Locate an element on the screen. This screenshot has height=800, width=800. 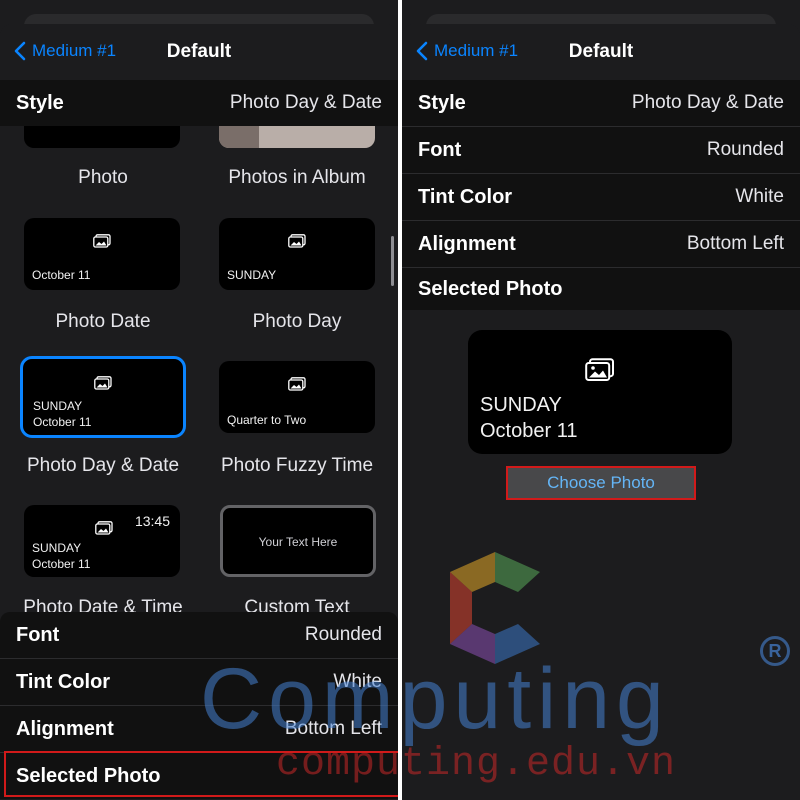
style-caption: Photo Fuzzy Time is located at coordinates (297, 465).